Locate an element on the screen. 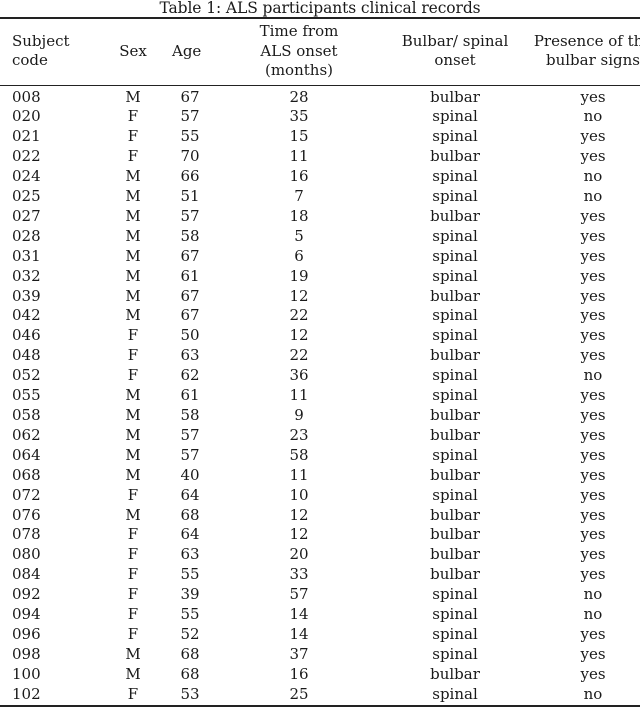  cell-subject-code: 064 is located at coordinates (26, 454).